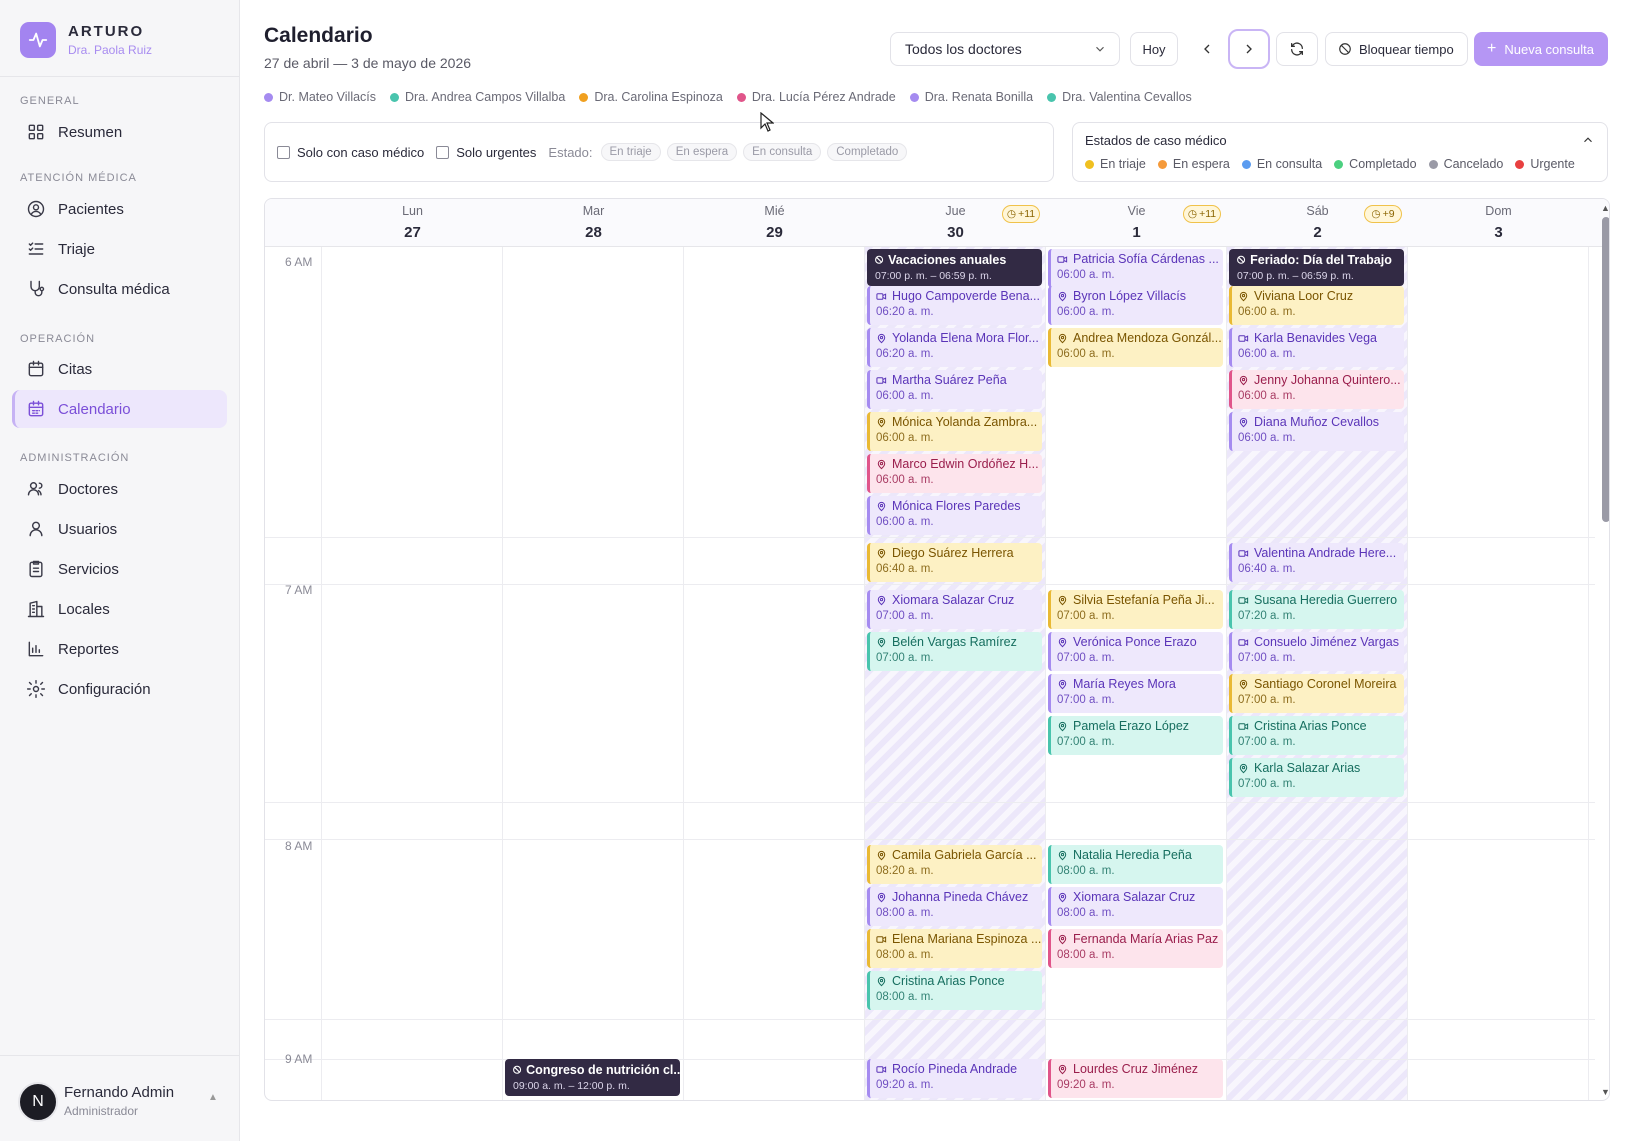  I want to click on appointment-event: Elena Mariana Espinoza ... 08:00 a. m., so click(954, 948).